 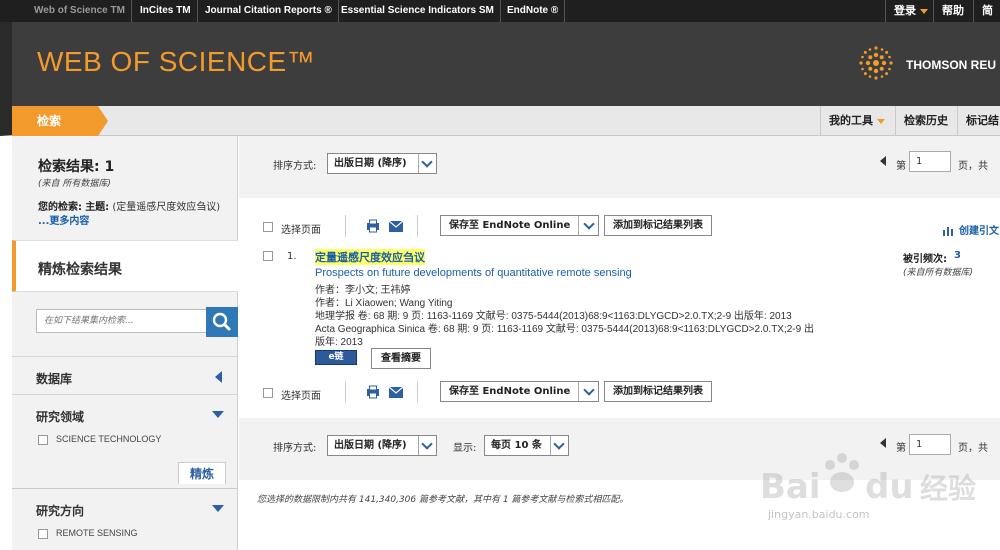 What do you see at coordinates (925, 259) in the screenshot?
I see `times-cited-label: 被引频次:` at bounding box center [925, 259].